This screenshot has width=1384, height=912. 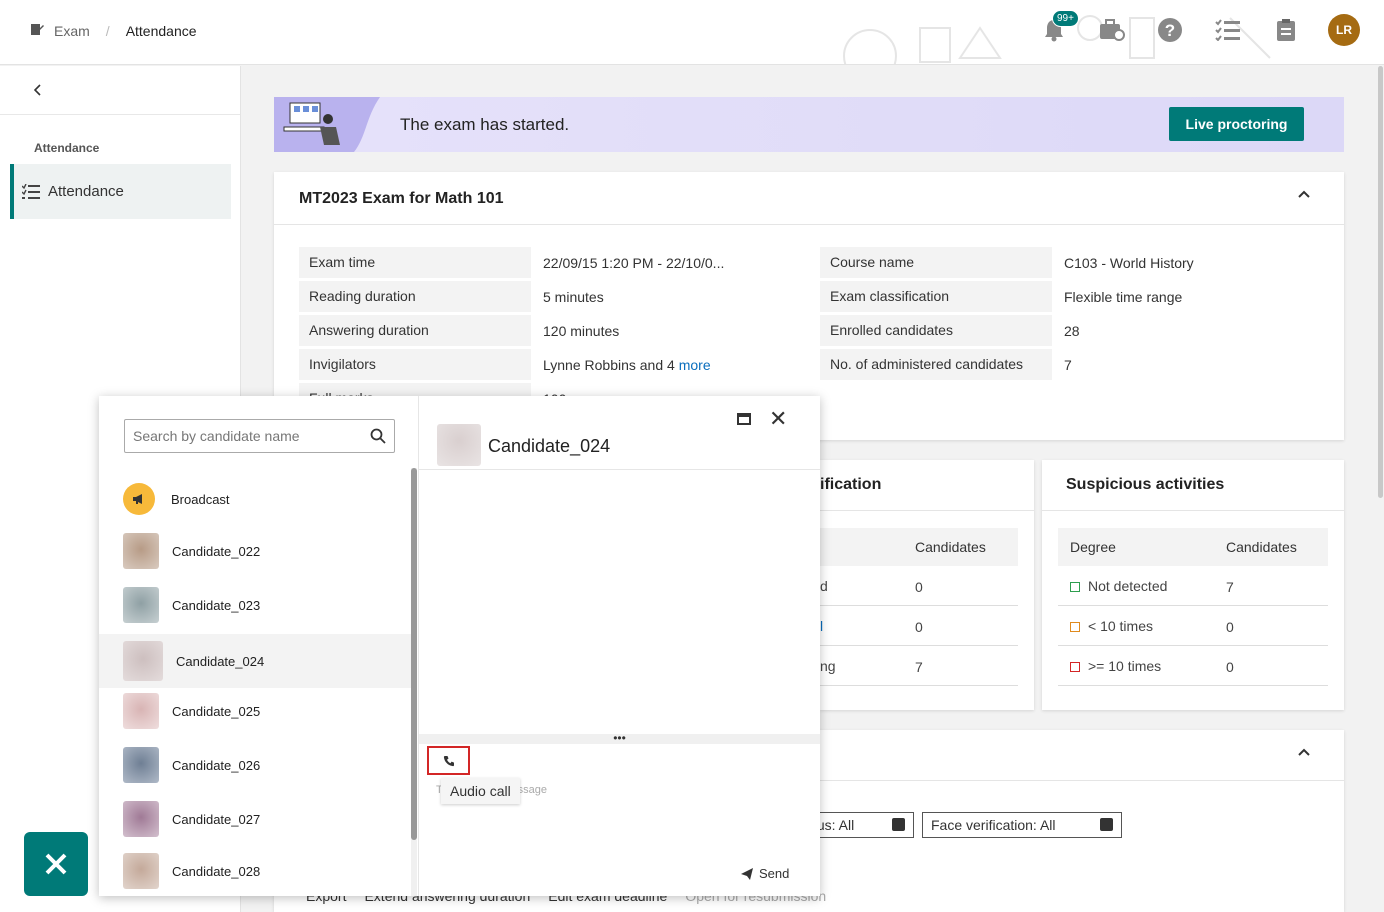 What do you see at coordinates (1022, 825) in the screenshot?
I see `face-verification-filter: Face verification: All` at bounding box center [1022, 825].